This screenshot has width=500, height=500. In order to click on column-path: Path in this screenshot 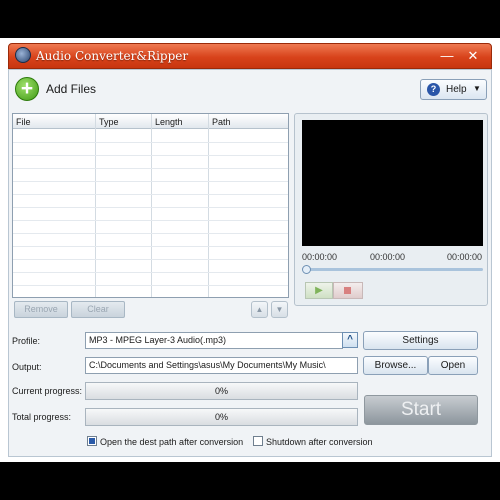, I will do `click(221, 122)`.